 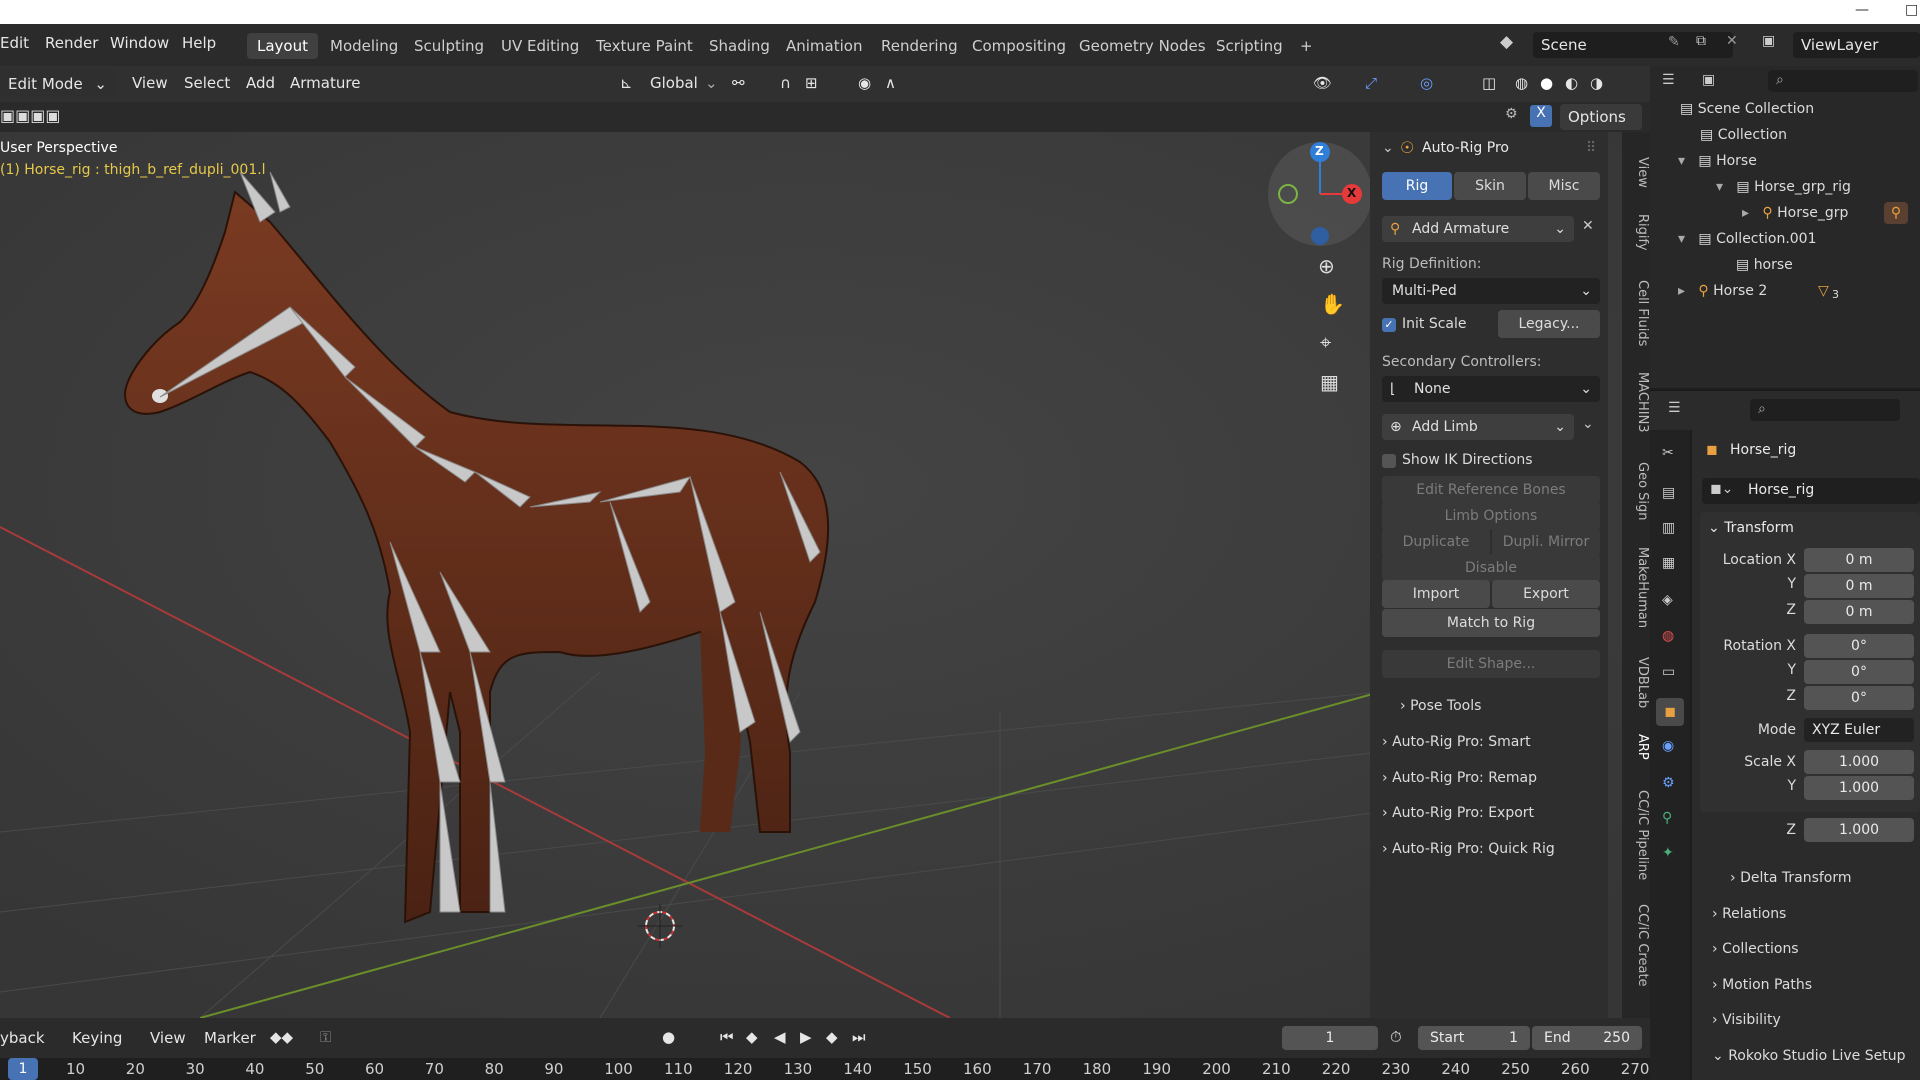 I want to click on playhead: 1, so click(x=23, y=1069).